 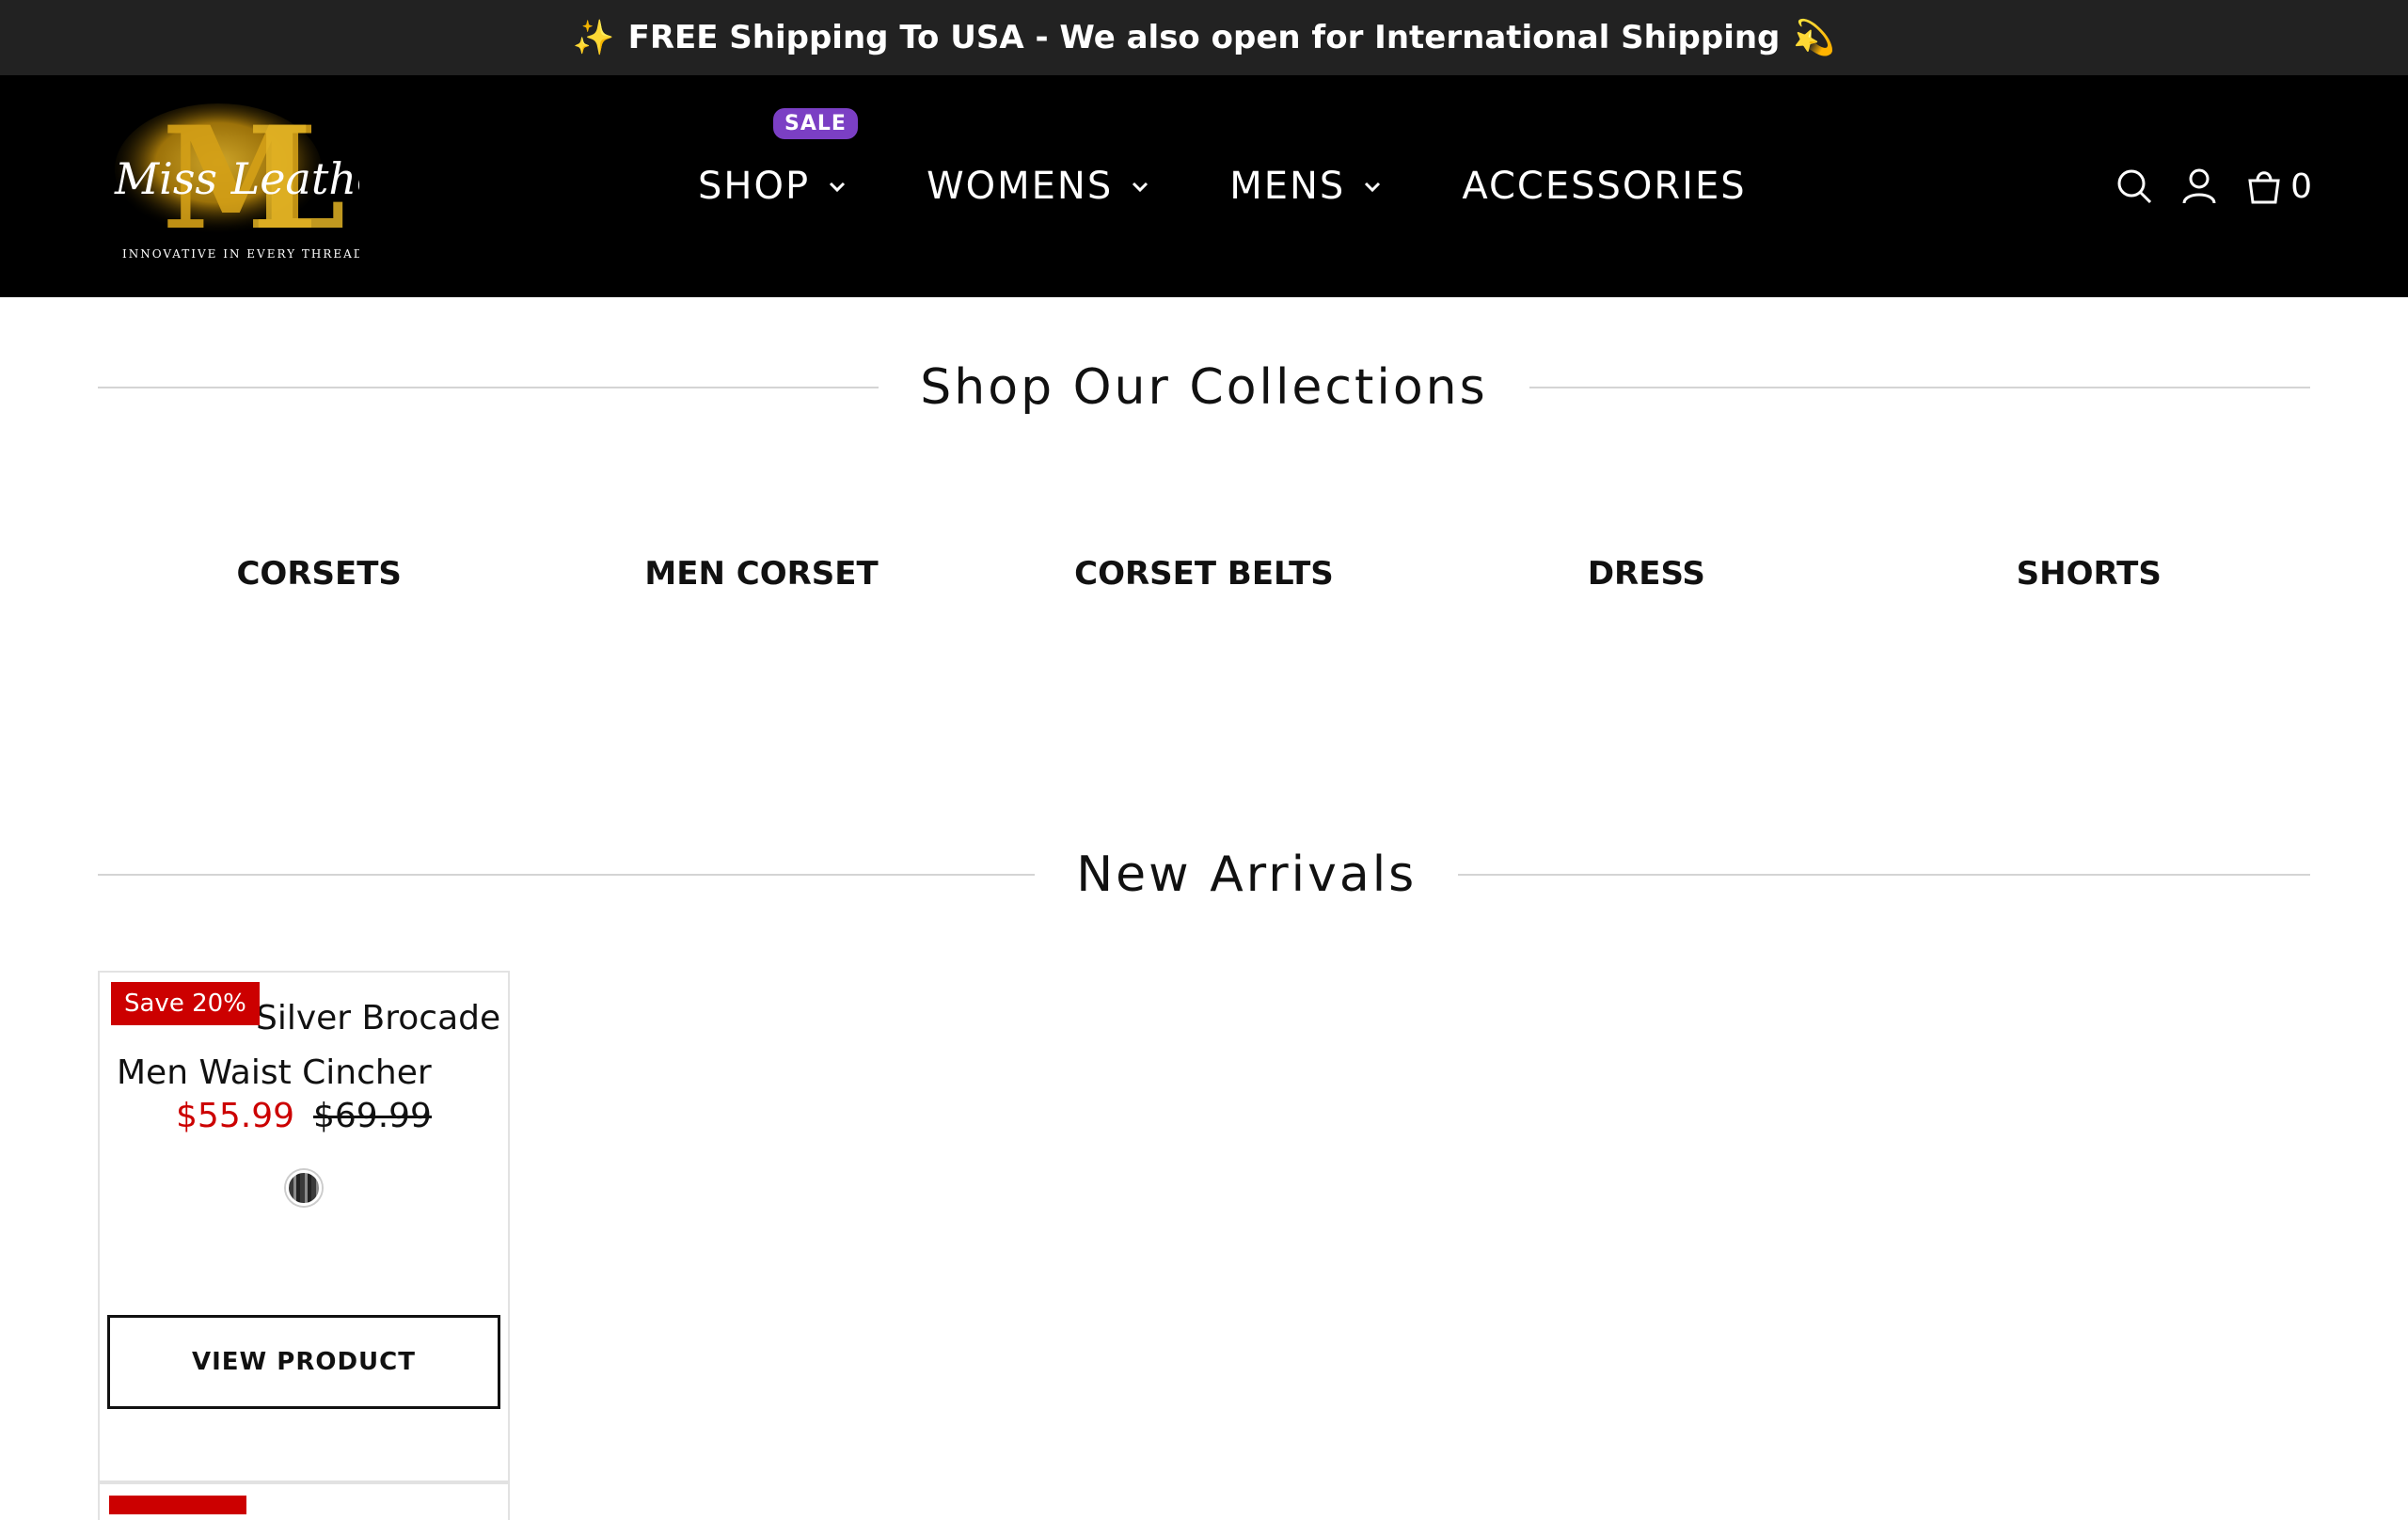 I want to click on search-icon, so click(x=2135, y=186).